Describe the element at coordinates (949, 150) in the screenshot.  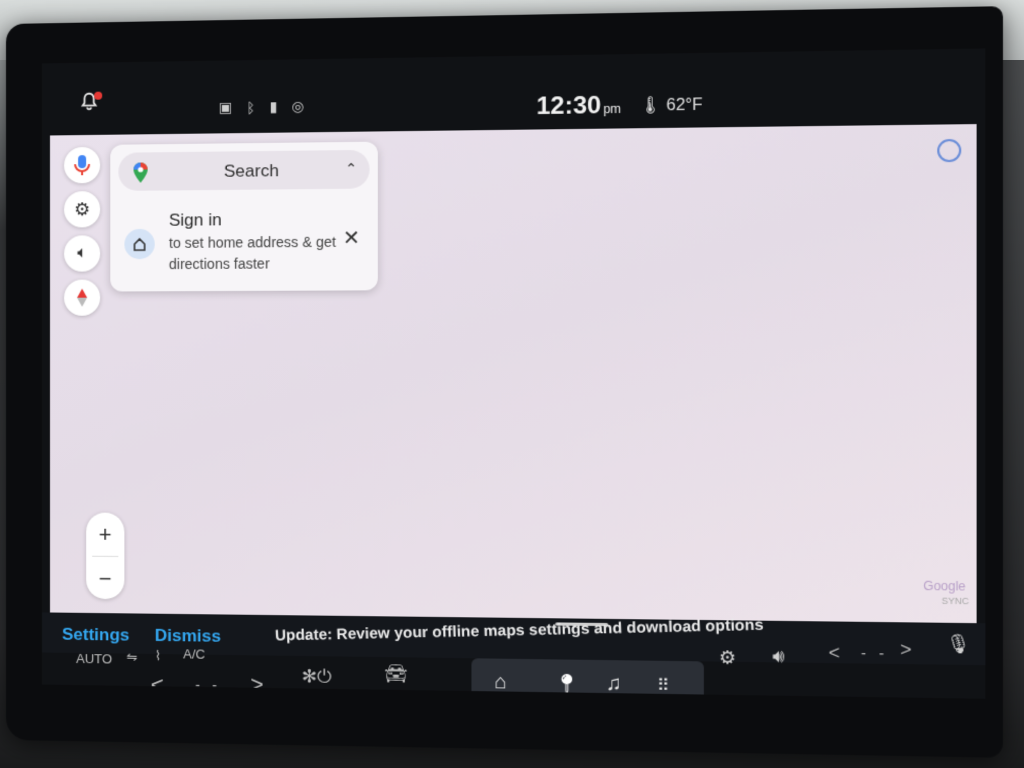
I see `account-icon` at that location.